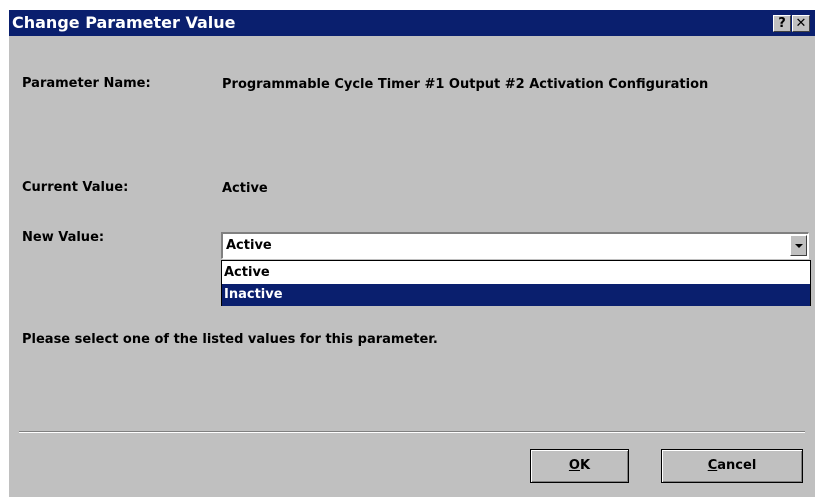 The image size is (815, 497). I want to click on cancel-mnemonic: C, so click(712, 465).